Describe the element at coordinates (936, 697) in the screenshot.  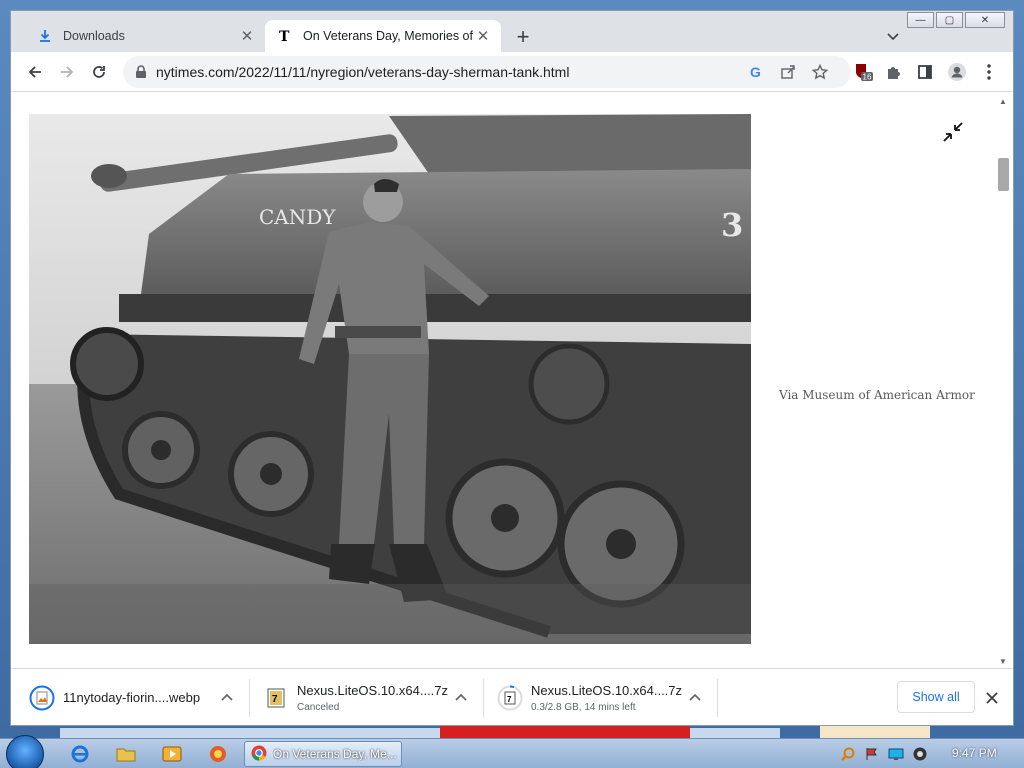
I see `show-all-downloads-button: Show all` at that location.